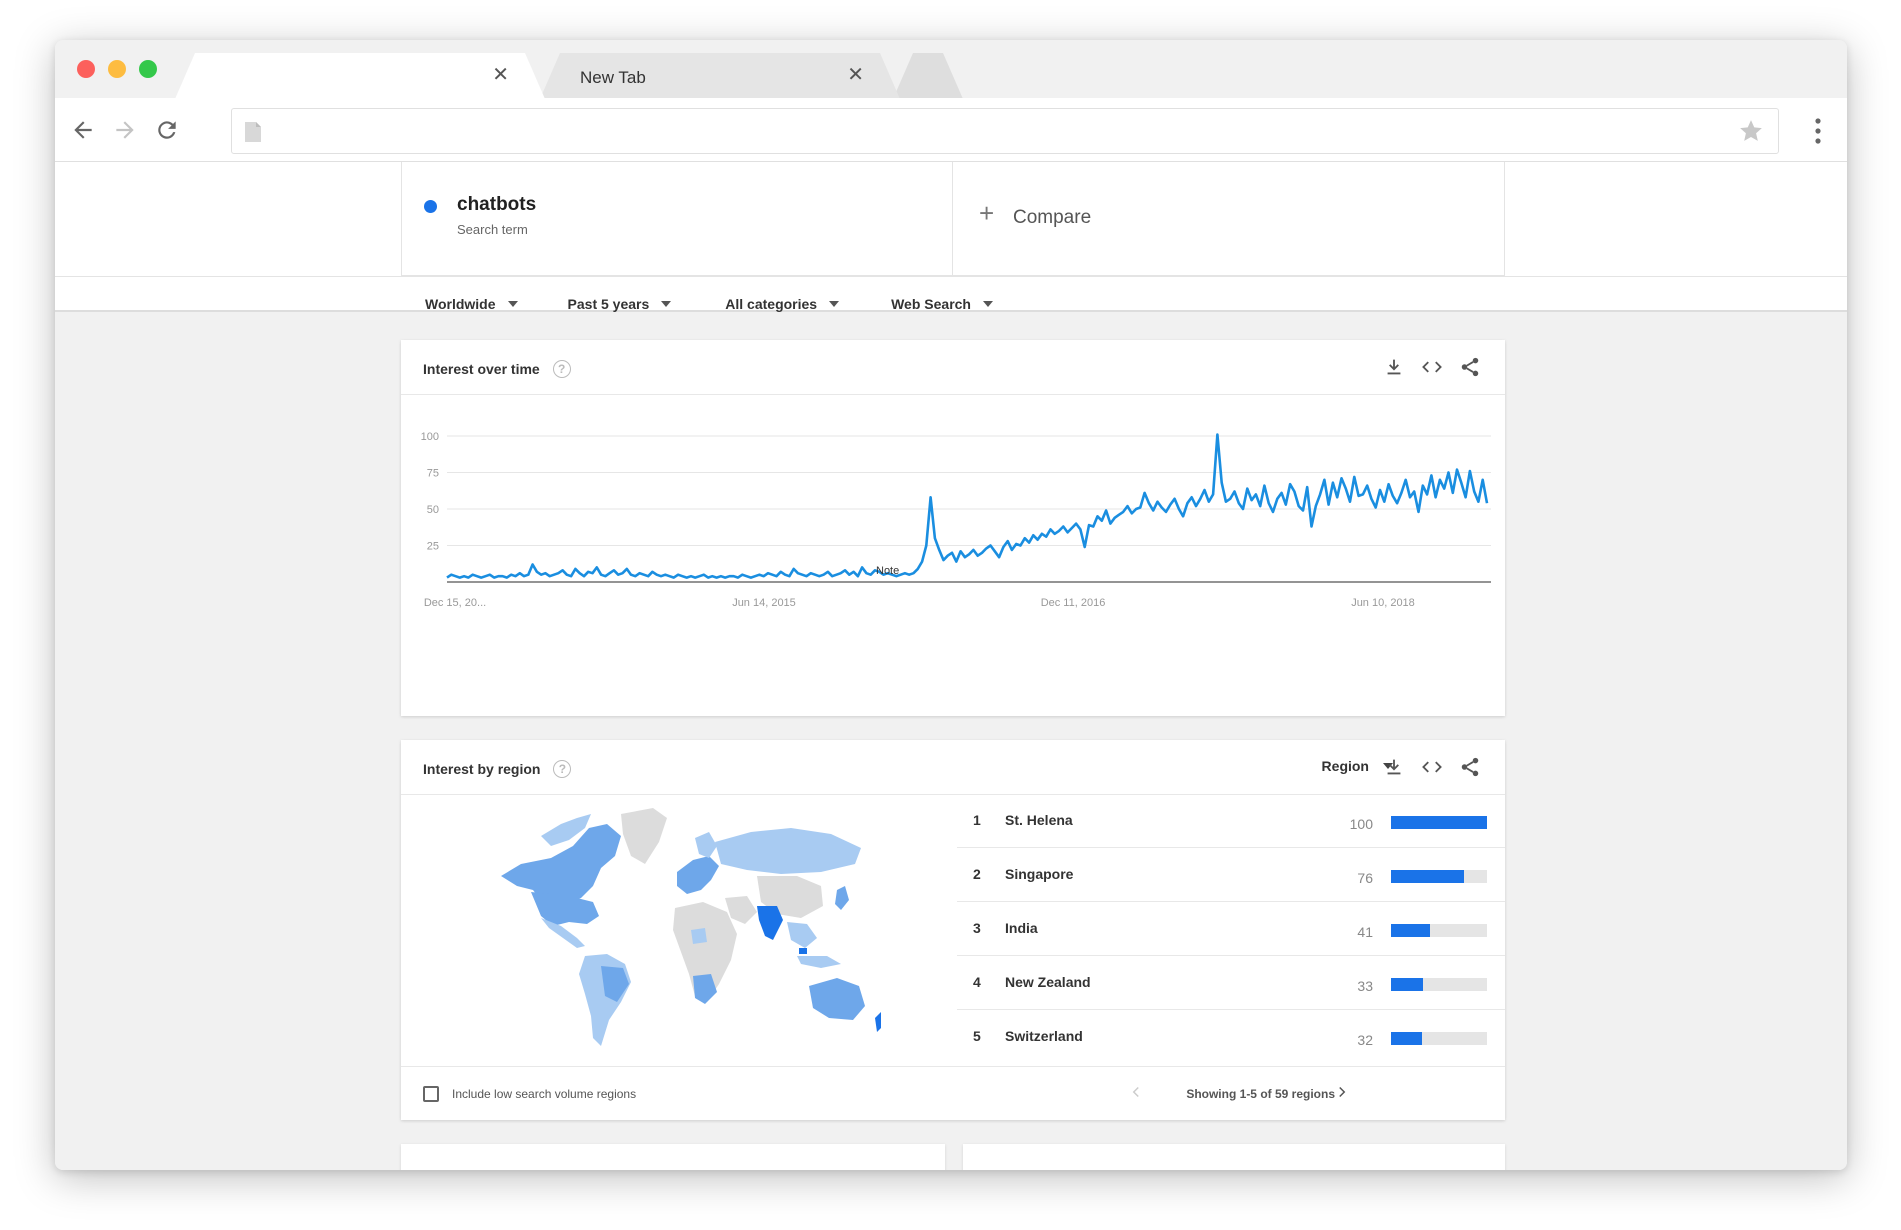 Image resolution: width=1901 pixels, height=1230 pixels. What do you see at coordinates (788, 851) in the screenshot?
I see `map-region-russia` at bounding box center [788, 851].